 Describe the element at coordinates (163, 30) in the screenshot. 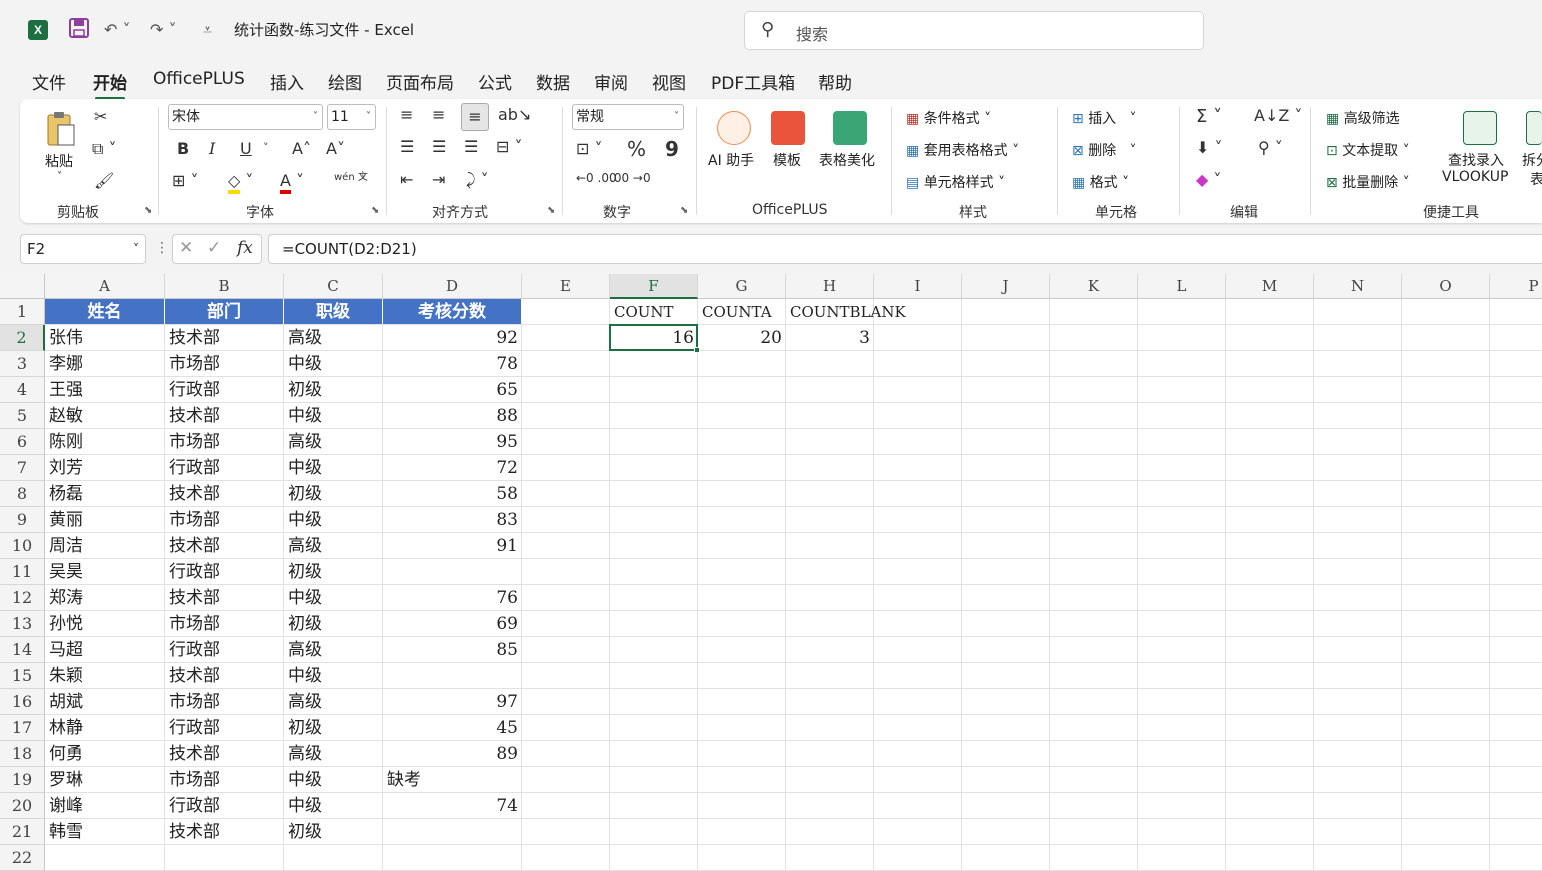

I see `redo-icon: ↷ ˅` at that location.